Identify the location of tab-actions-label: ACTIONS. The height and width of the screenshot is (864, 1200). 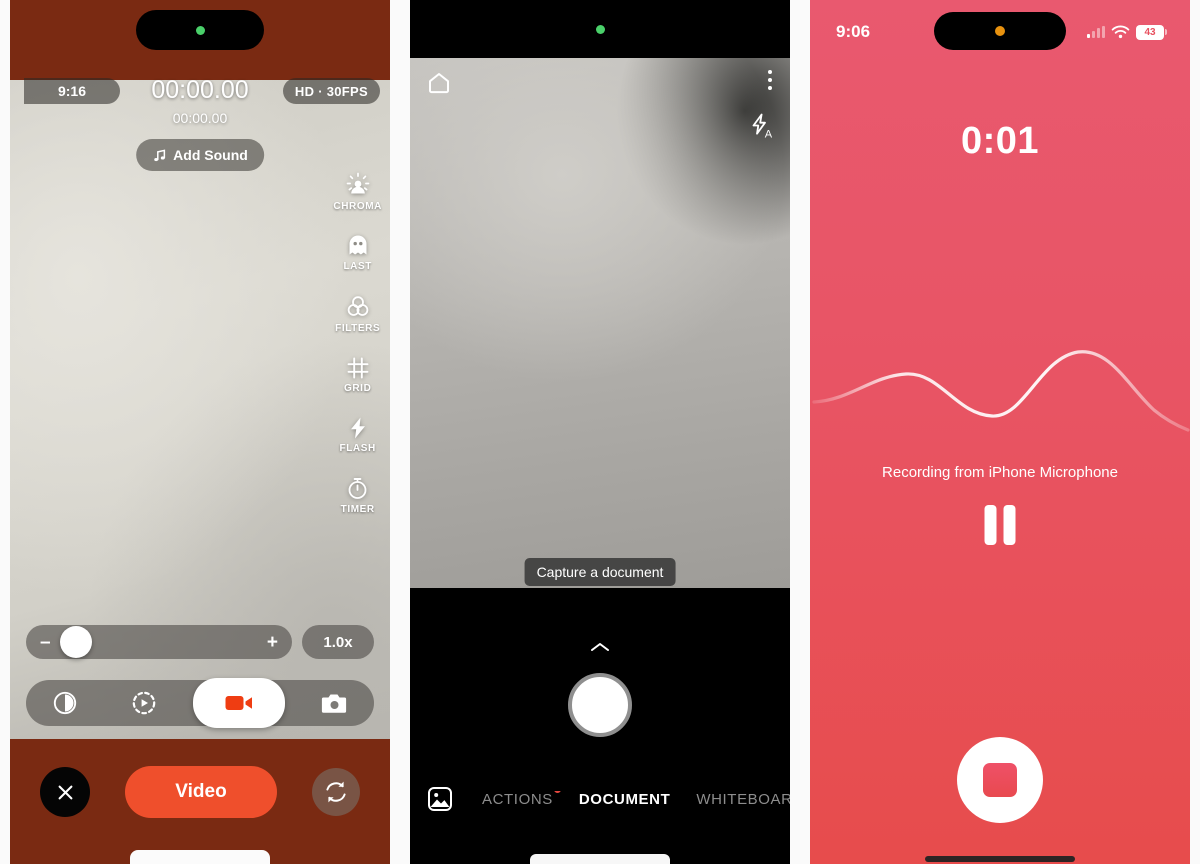
(517, 799).